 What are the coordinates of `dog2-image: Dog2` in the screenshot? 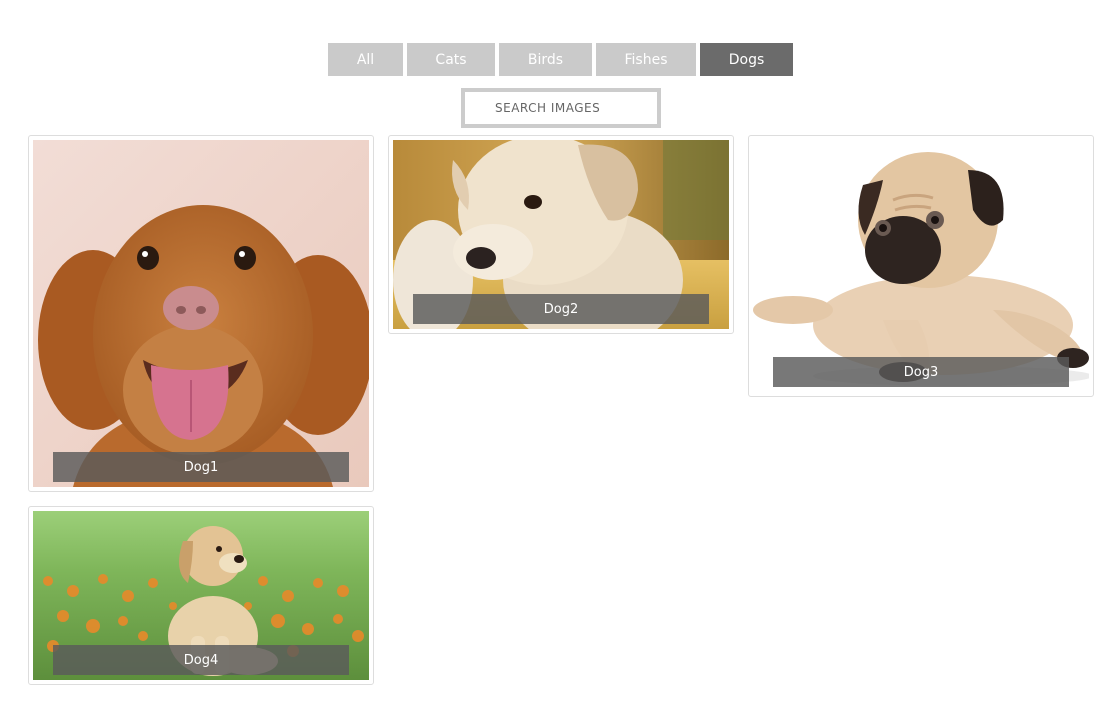 It's located at (561, 234).